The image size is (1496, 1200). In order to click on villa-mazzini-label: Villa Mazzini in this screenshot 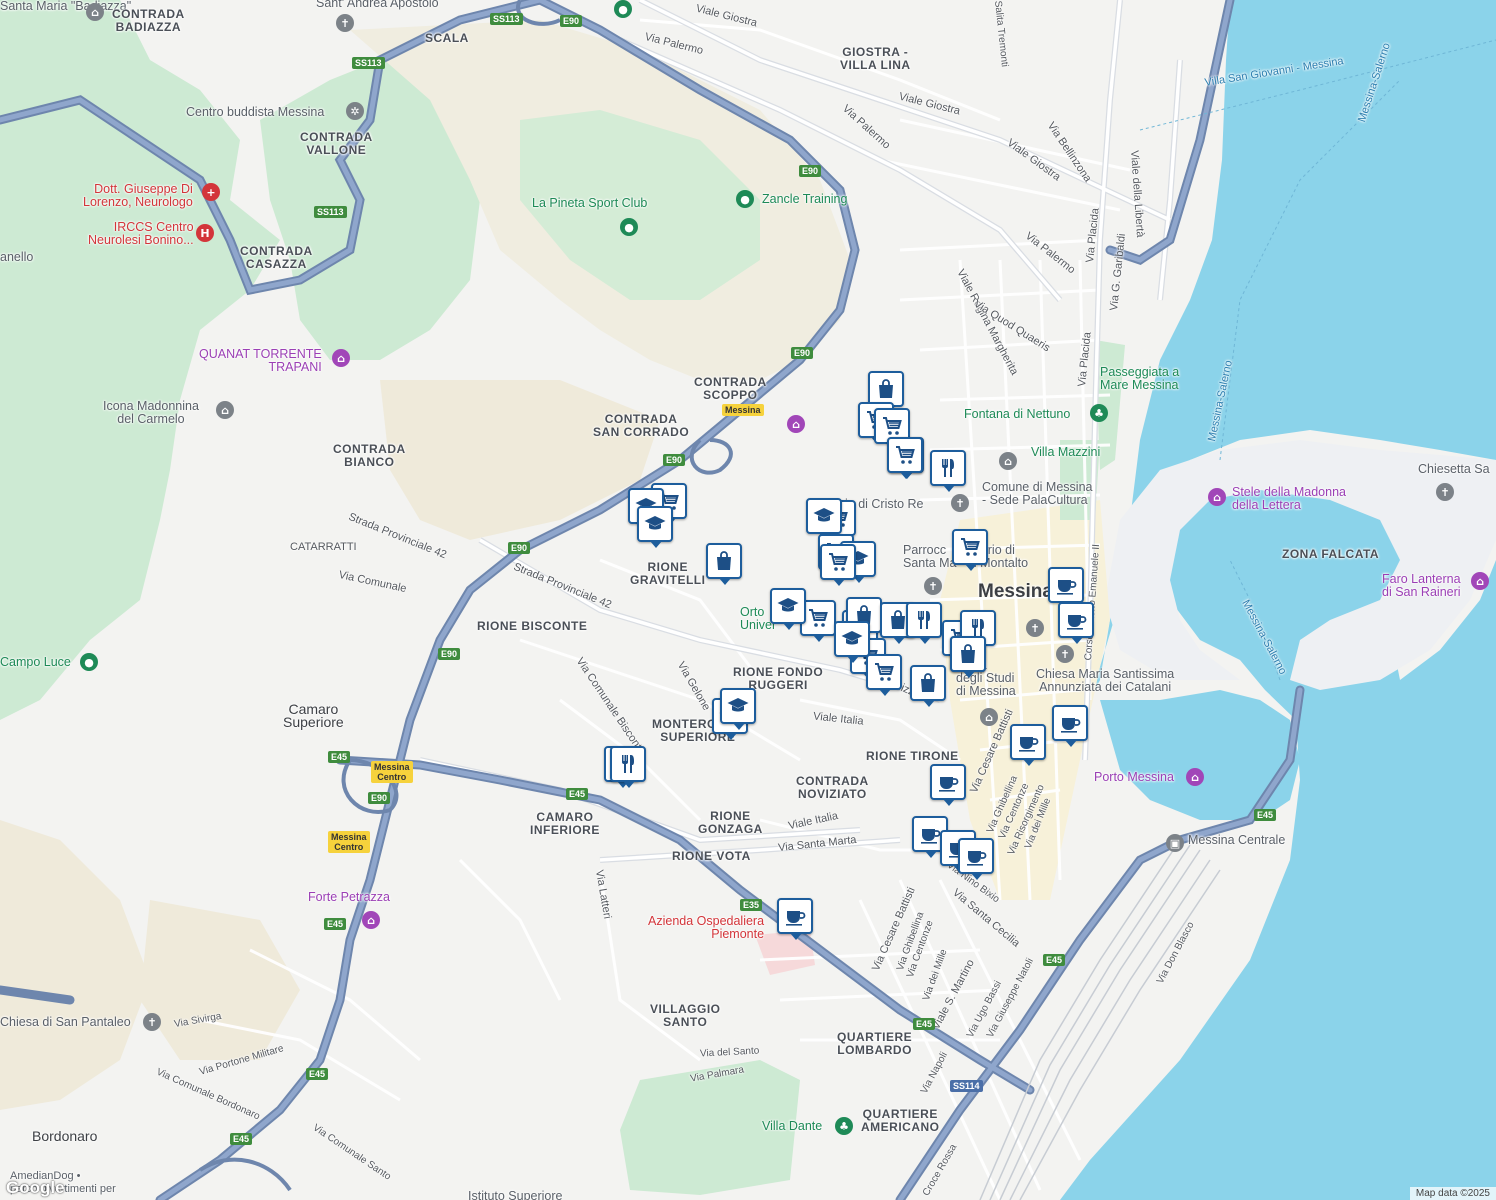, I will do `click(1065, 452)`.